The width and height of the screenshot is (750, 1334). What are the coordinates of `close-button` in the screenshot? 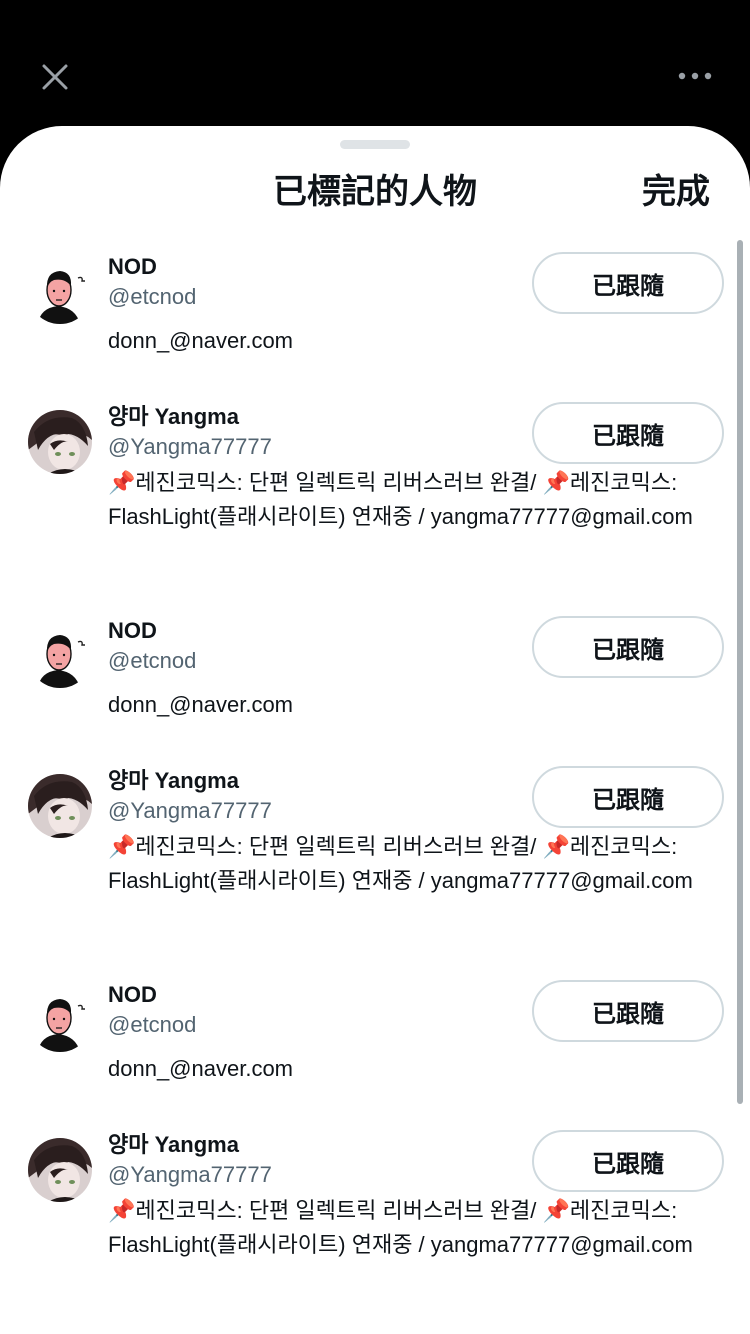 It's located at (55, 77).